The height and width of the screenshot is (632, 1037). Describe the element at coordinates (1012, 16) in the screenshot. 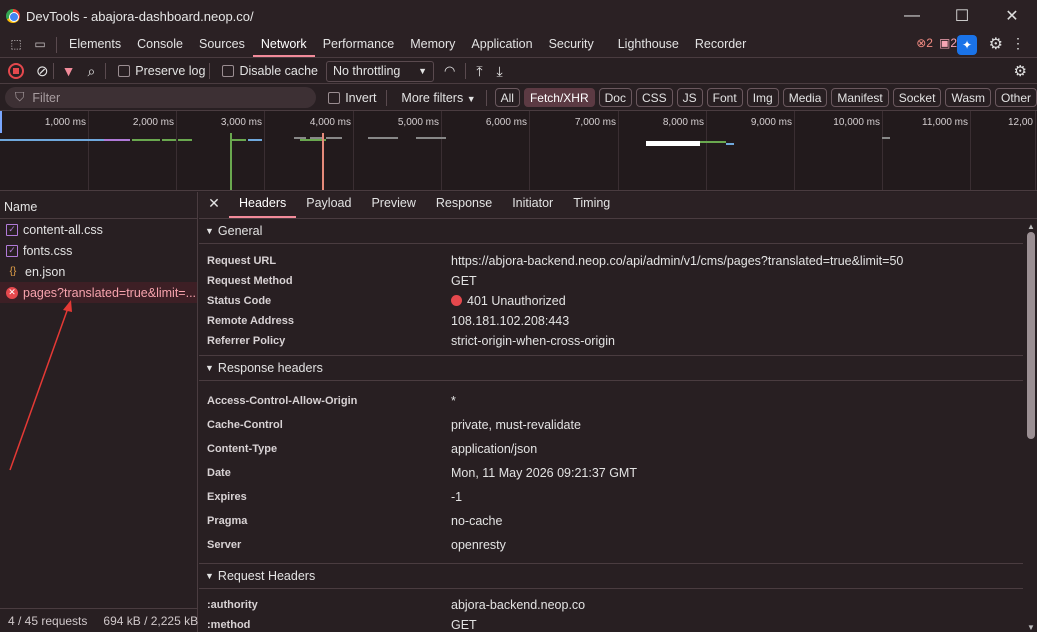

I see `close-window-button: ✕` at that location.